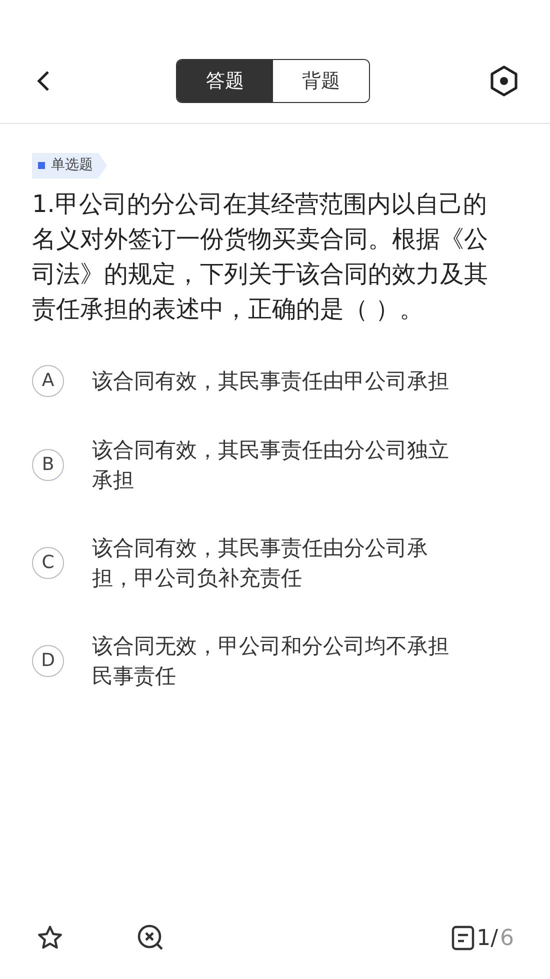  I want to click on option-text: 该合同无效，甲公司和分公司均不承担民事责任, so click(271, 661).